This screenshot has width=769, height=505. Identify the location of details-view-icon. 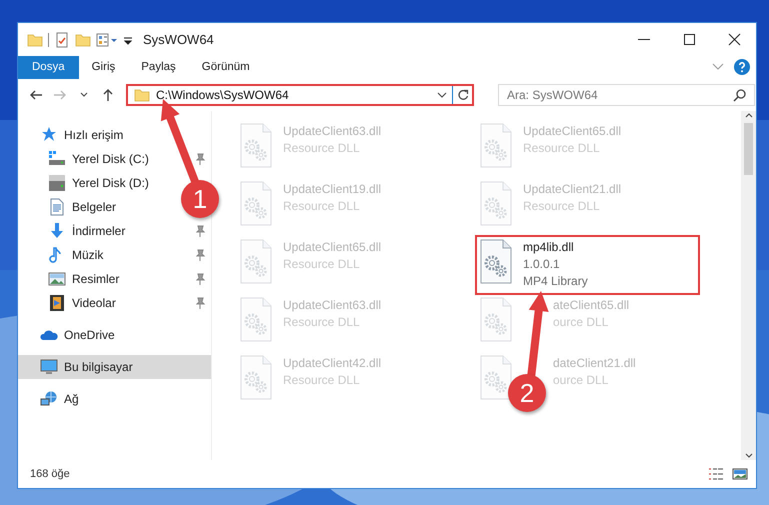
(716, 474).